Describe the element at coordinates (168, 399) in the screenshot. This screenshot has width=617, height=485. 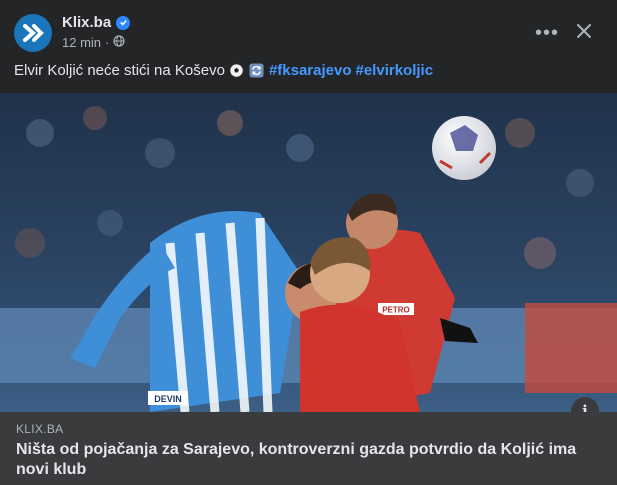
I see `shirt-sponsor-blue: DEVIN` at that location.